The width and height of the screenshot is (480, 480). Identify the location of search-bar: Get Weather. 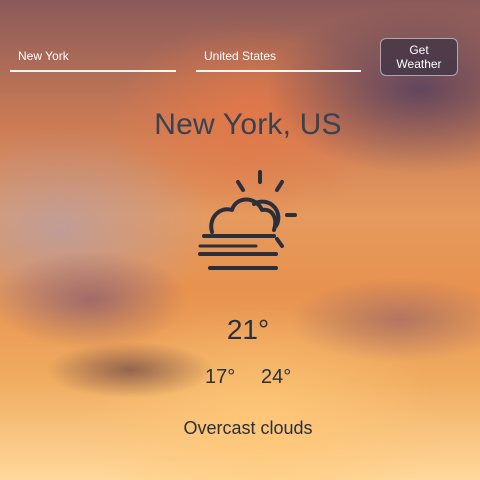
(234, 57).